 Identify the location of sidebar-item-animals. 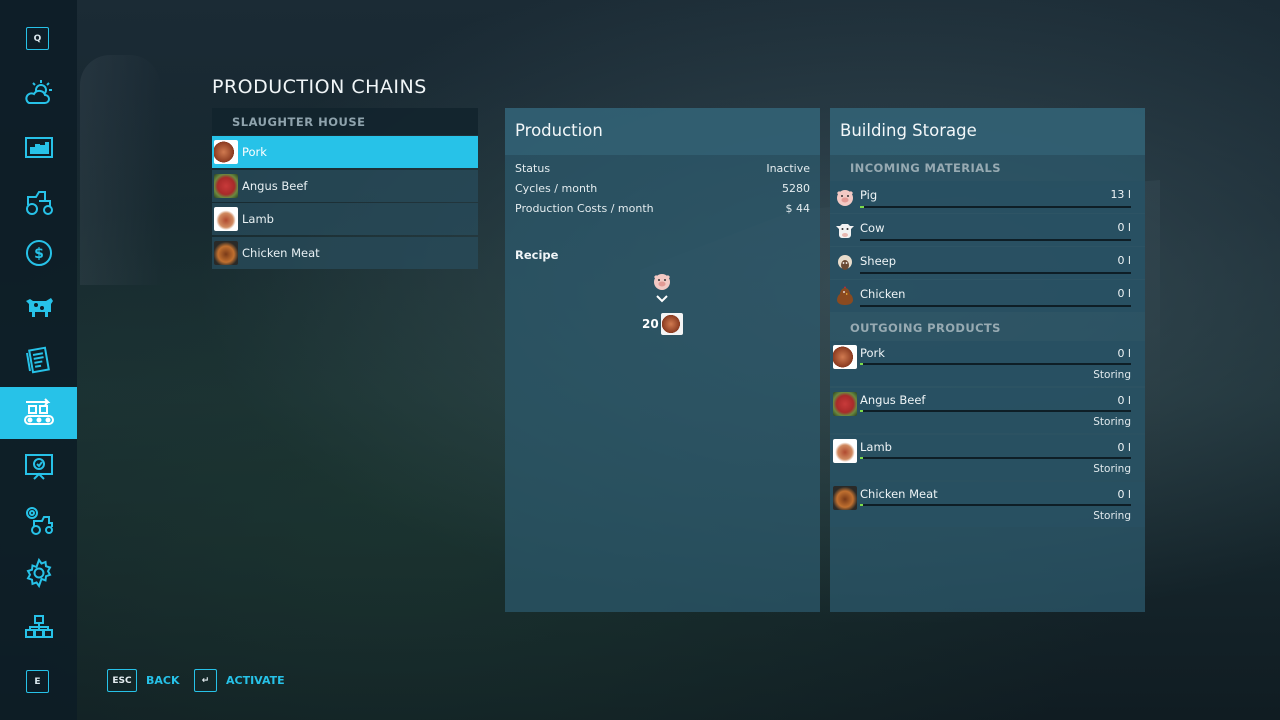
(38, 306).